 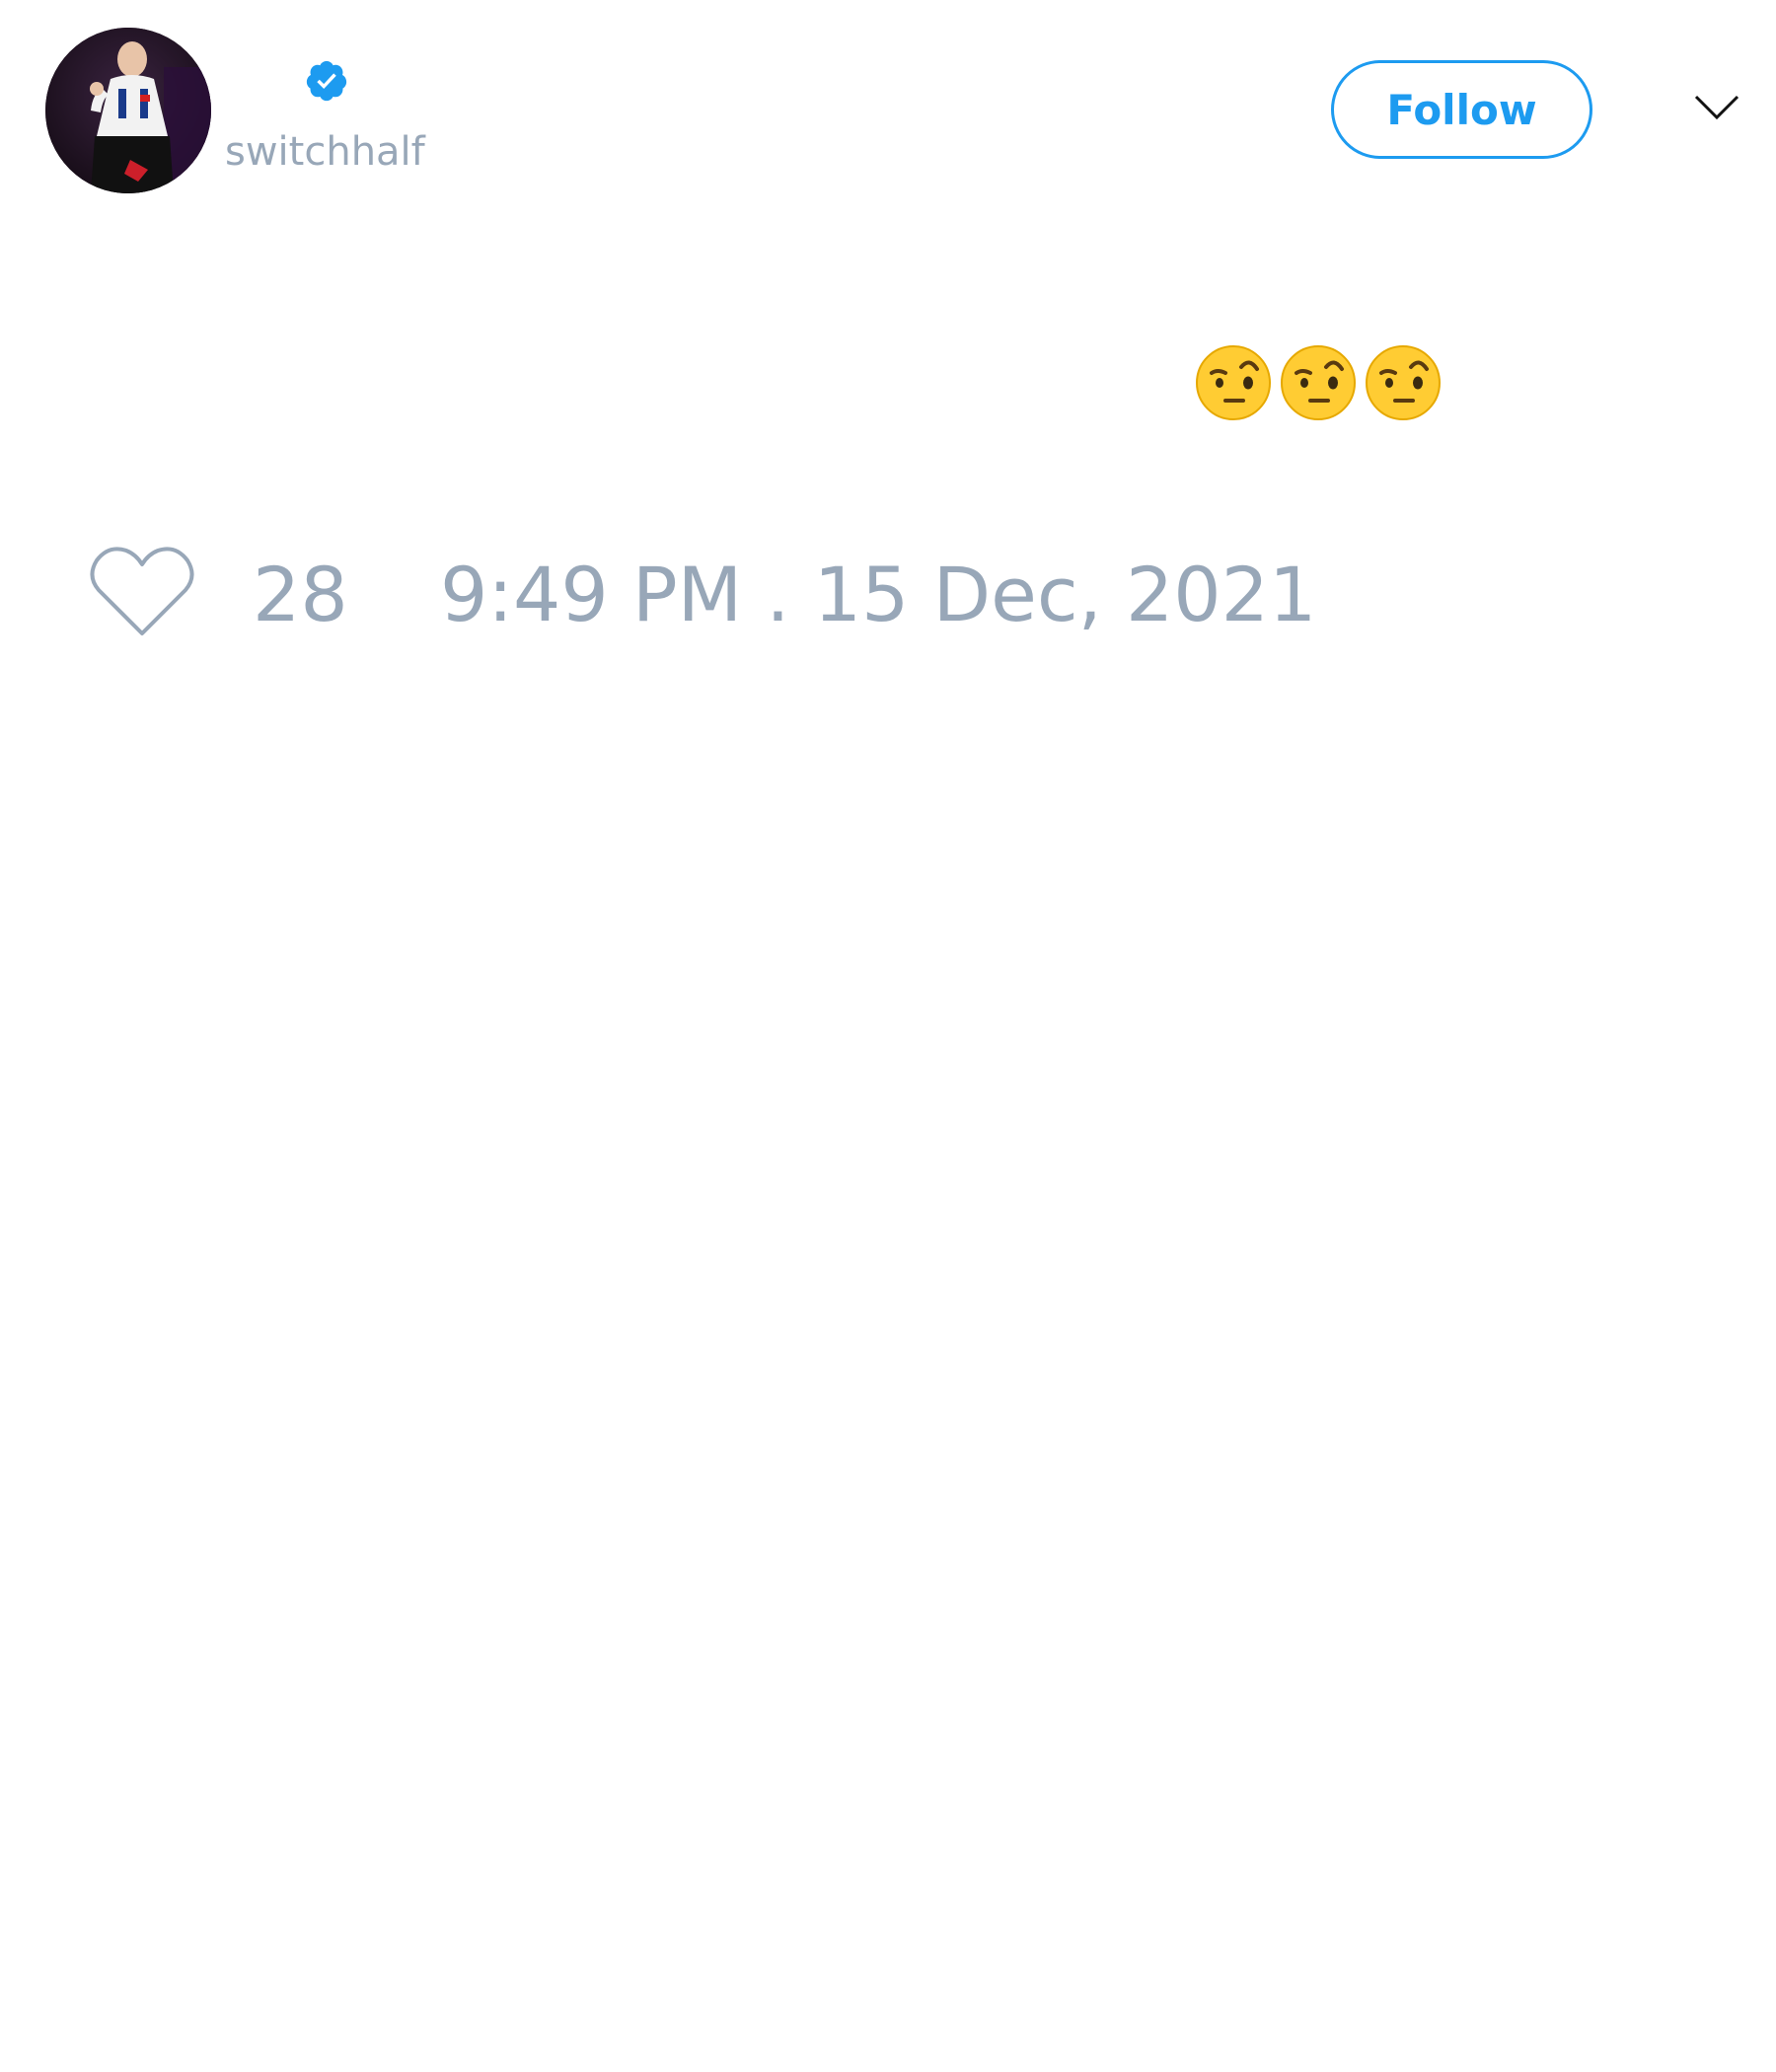 I want to click on verified-badge-icon, so click(x=327, y=81).